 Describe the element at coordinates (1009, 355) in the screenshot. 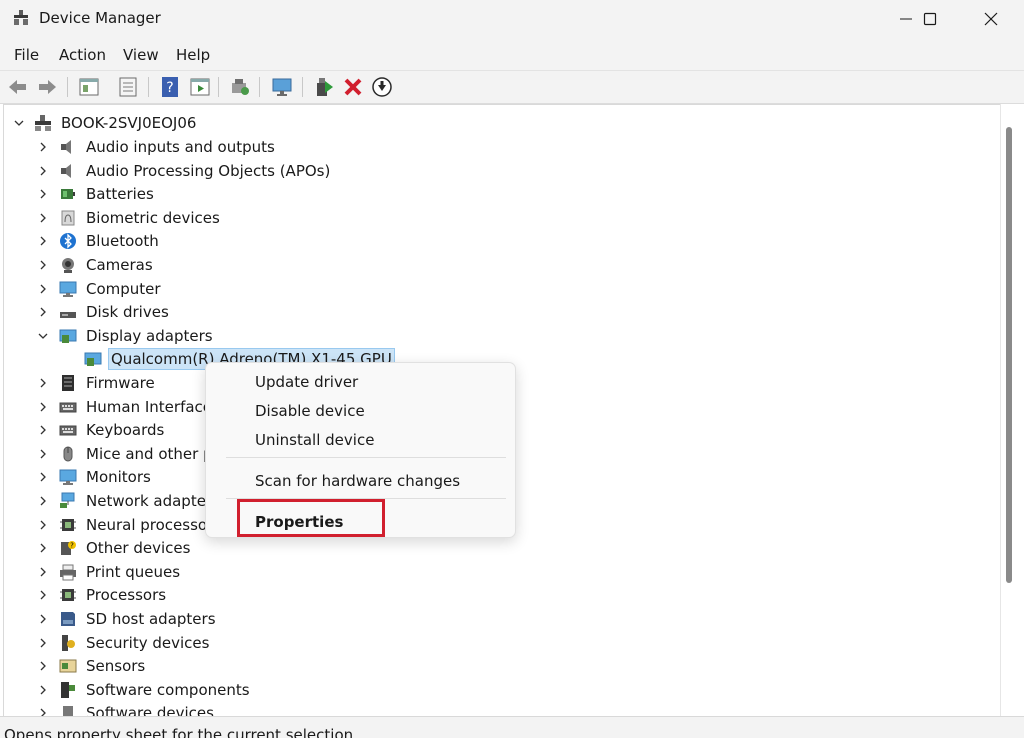

I see `scrollbar-thumb` at that location.